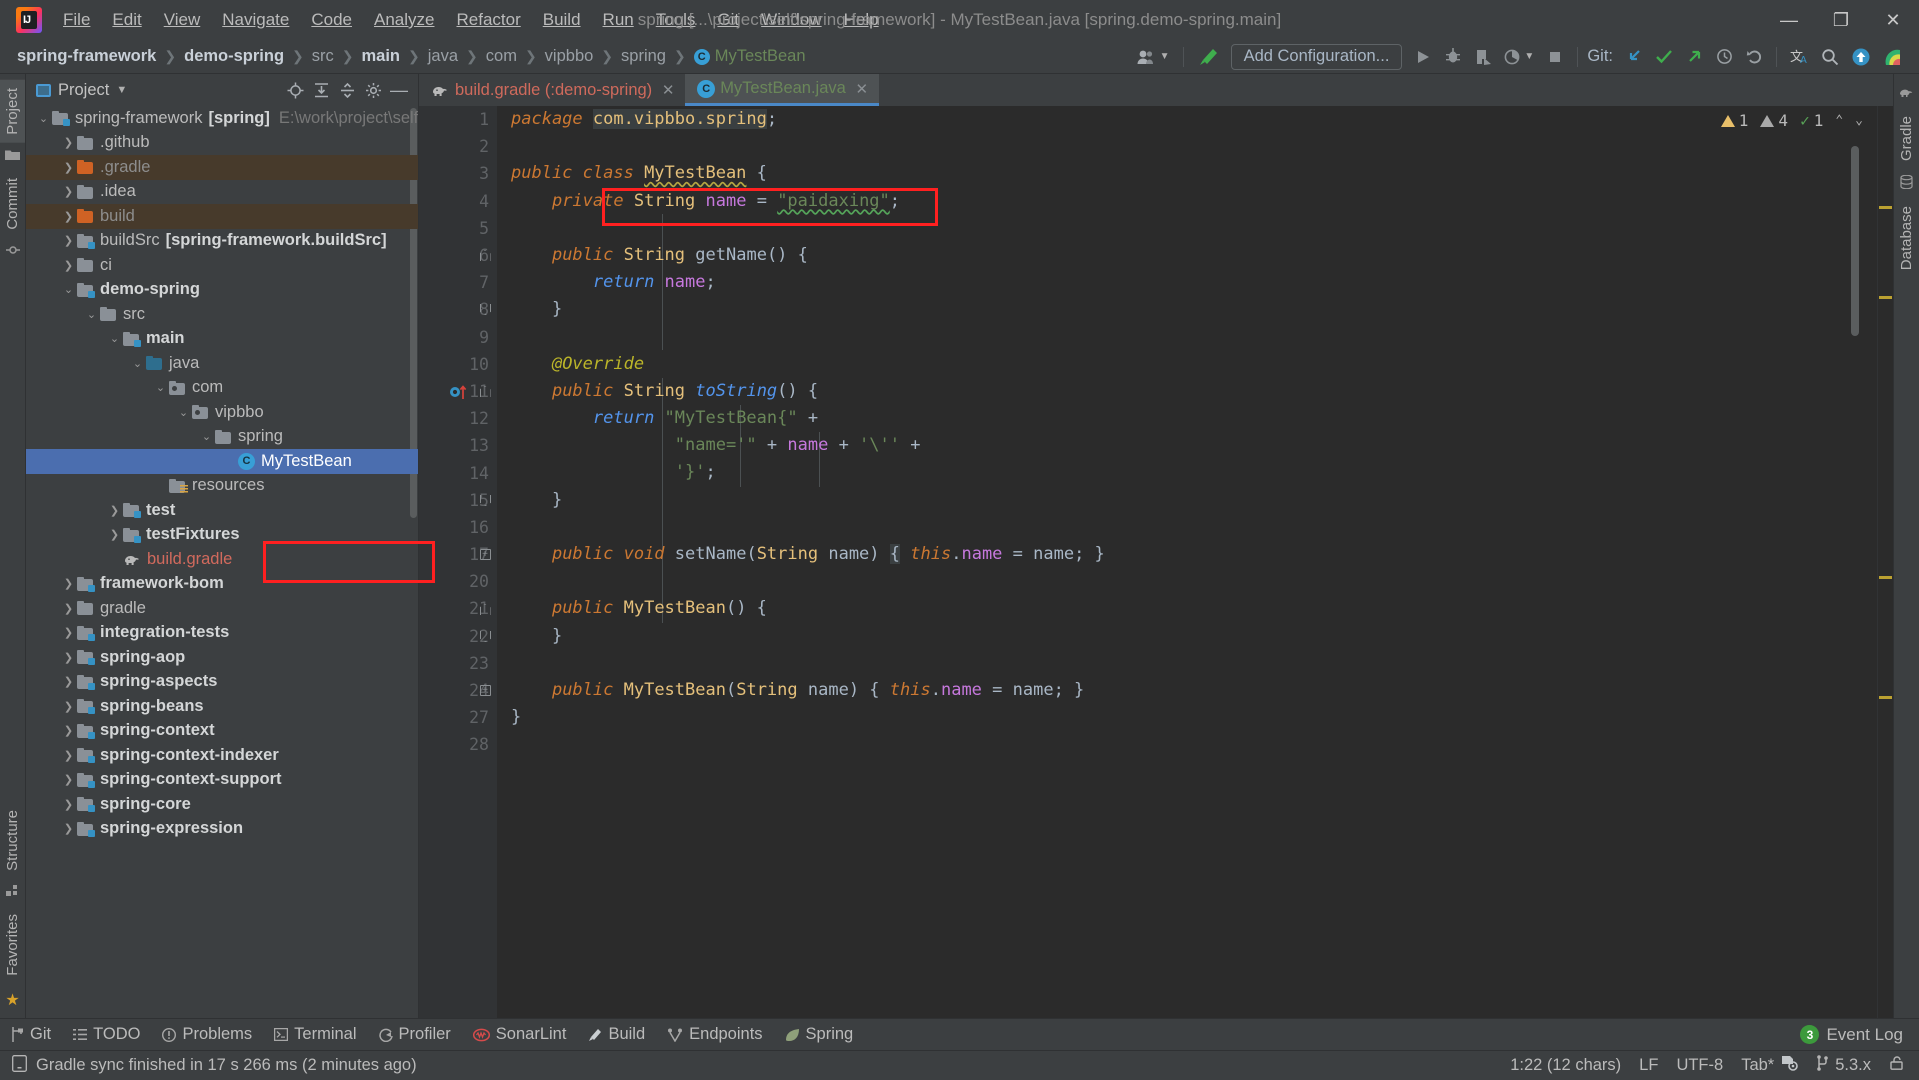 The height and width of the screenshot is (1080, 1919). I want to click on inspection-ok: ✓ 1, so click(1811, 120).